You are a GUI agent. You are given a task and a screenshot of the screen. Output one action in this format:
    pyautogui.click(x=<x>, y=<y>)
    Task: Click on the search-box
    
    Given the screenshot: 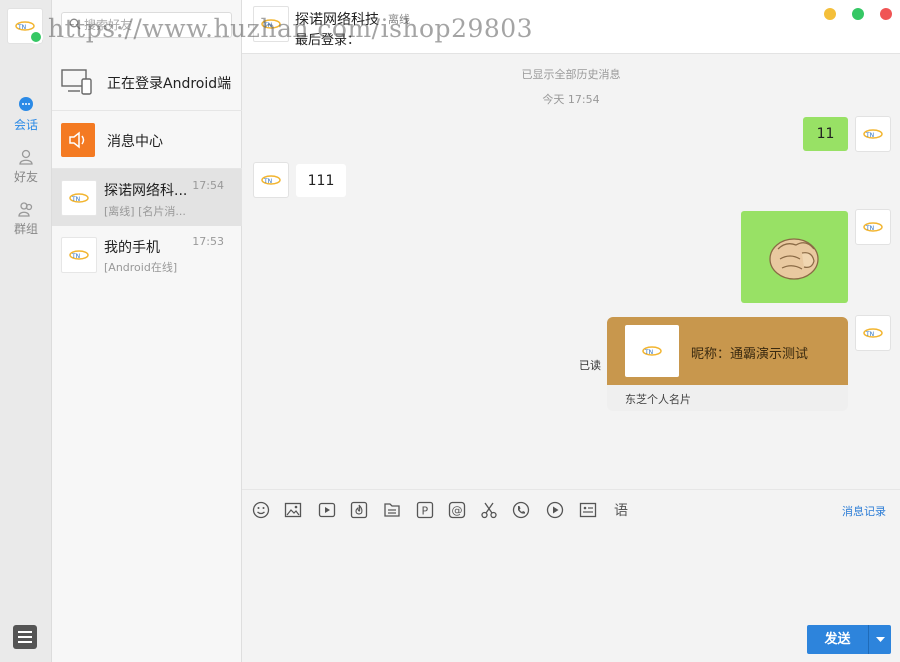 What is the action you would take?
    pyautogui.click(x=146, y=25)
    